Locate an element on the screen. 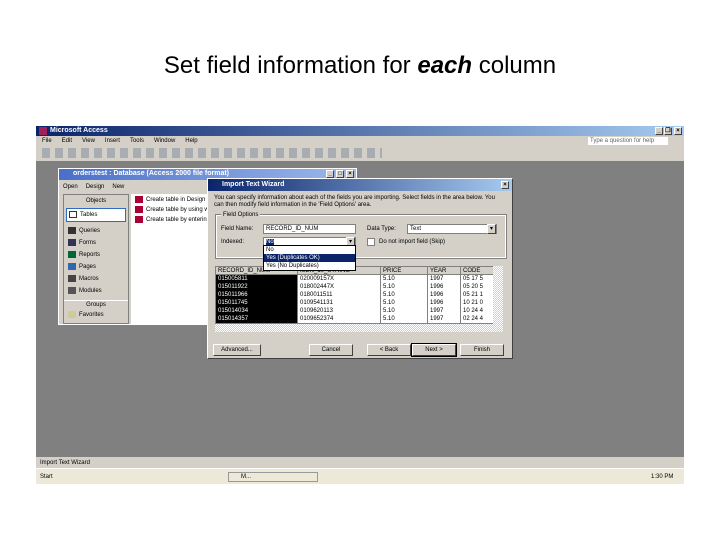 The height and width of the screenshot is (540, 720). grid-cell: 05 20 5 is located at coordinates (473, 287).